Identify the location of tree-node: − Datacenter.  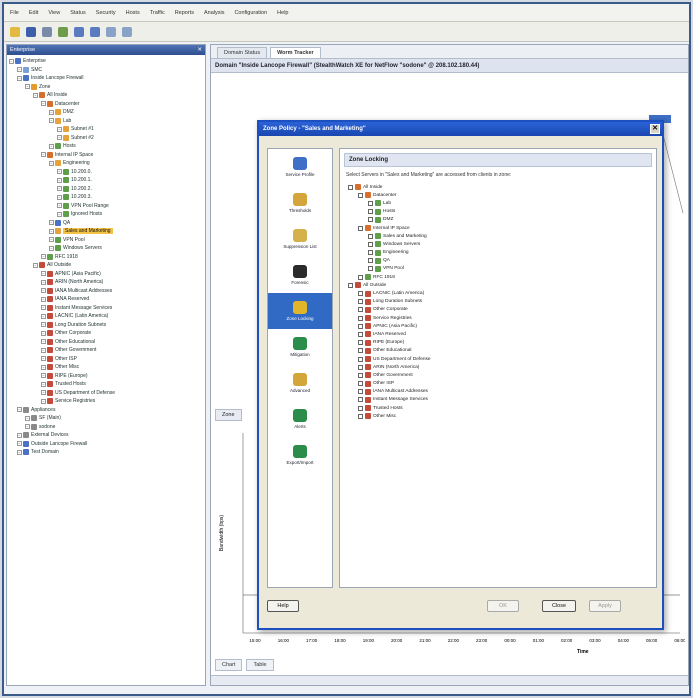
(107, 104).